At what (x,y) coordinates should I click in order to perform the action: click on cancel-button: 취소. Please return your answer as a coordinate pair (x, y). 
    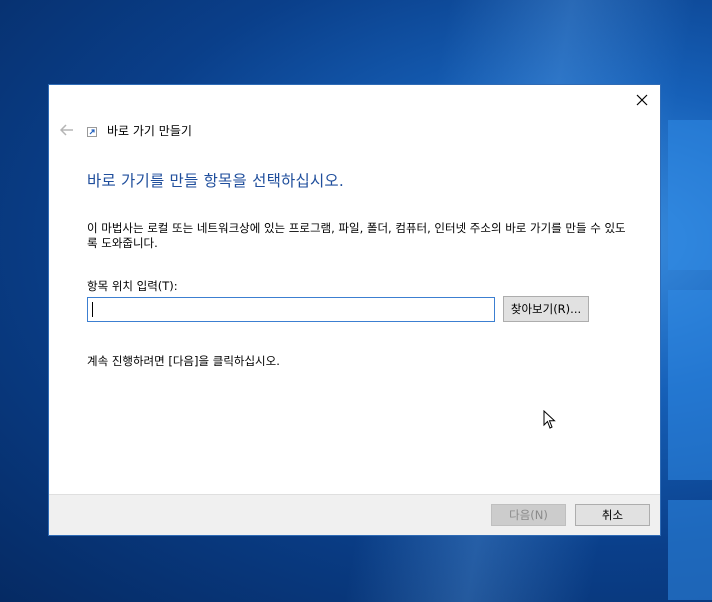
    Looking at the image, I should click on (612, 515).